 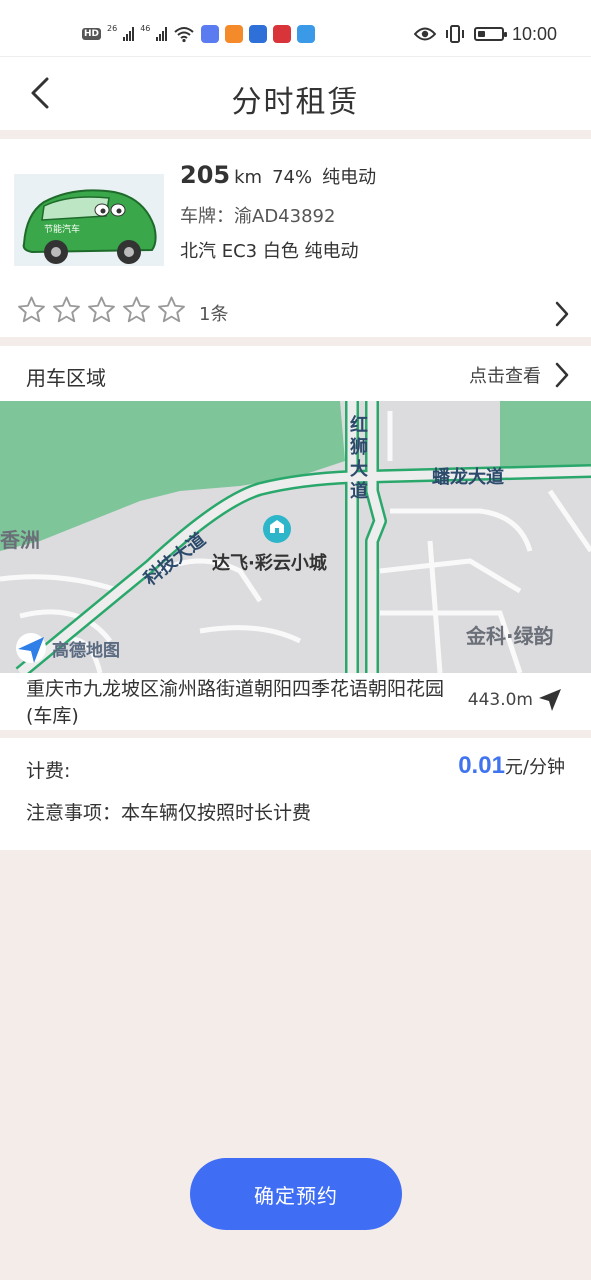 What do you see at coordinates (500, 700) in the screenshot?
I see `distance: 443.0m` at bounding box center [500, 700].